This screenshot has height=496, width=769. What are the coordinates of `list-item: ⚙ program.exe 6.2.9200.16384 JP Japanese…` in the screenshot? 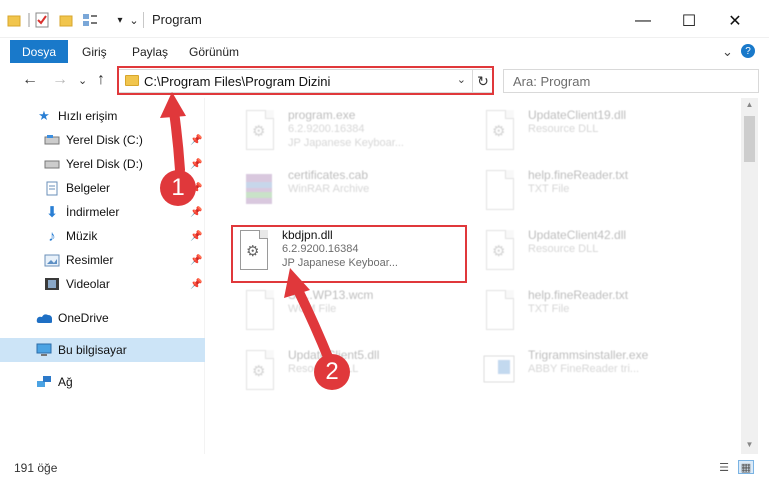 It's located at (359, 134).